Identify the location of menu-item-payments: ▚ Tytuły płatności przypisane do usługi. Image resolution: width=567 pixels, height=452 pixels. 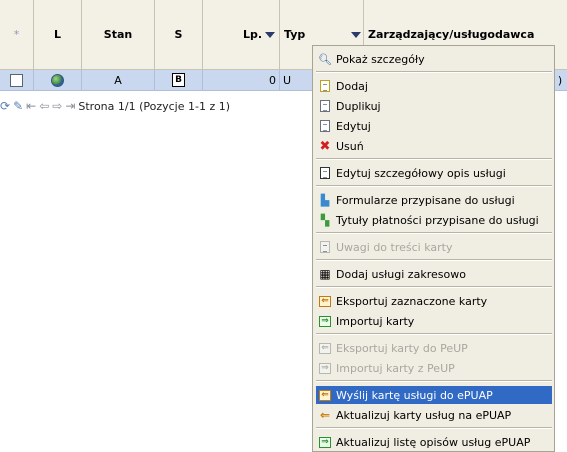
(434, 220).